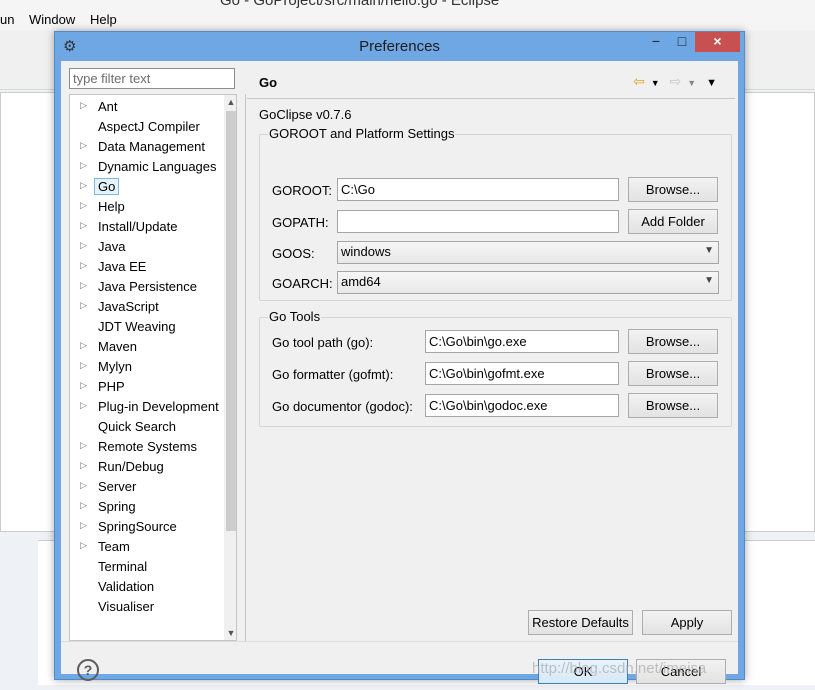 The height and width of the screenshot is (690, 815). What do you see at coordinates (478, 221) in the screenshot?
I see `gopath-field` at bounding box center [478, 221].